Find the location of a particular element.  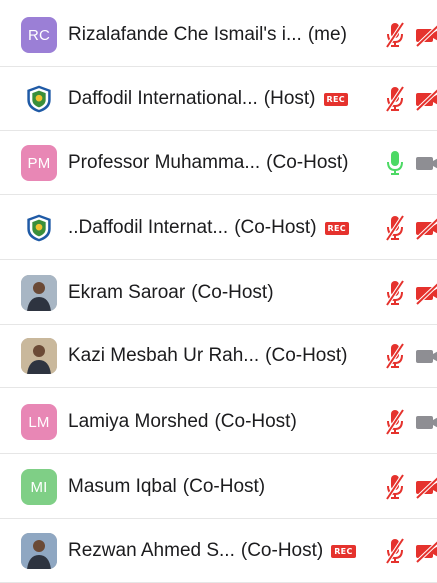

participant-name-line: Masum Iqbal (Co-Host) is located at coordinates (166, 487).